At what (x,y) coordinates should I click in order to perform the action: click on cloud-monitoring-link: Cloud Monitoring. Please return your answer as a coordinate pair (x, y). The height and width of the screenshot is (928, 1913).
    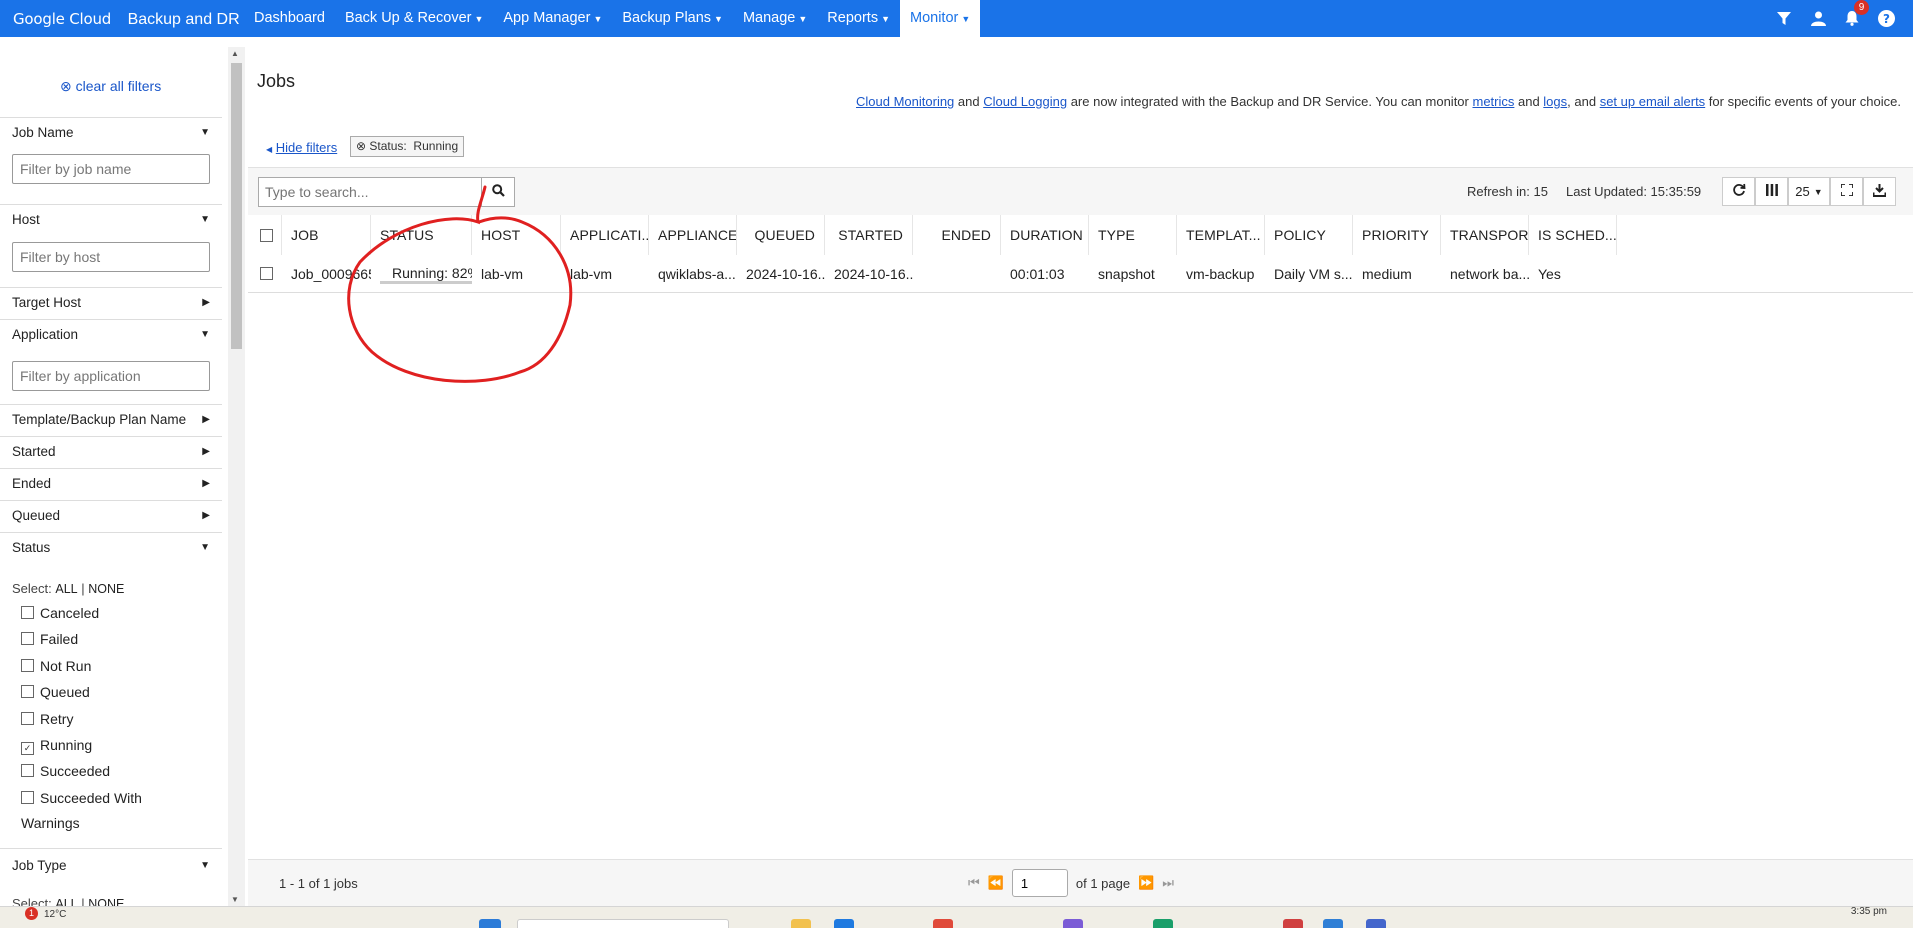
    Looking at the image, I should click on (905, 101).